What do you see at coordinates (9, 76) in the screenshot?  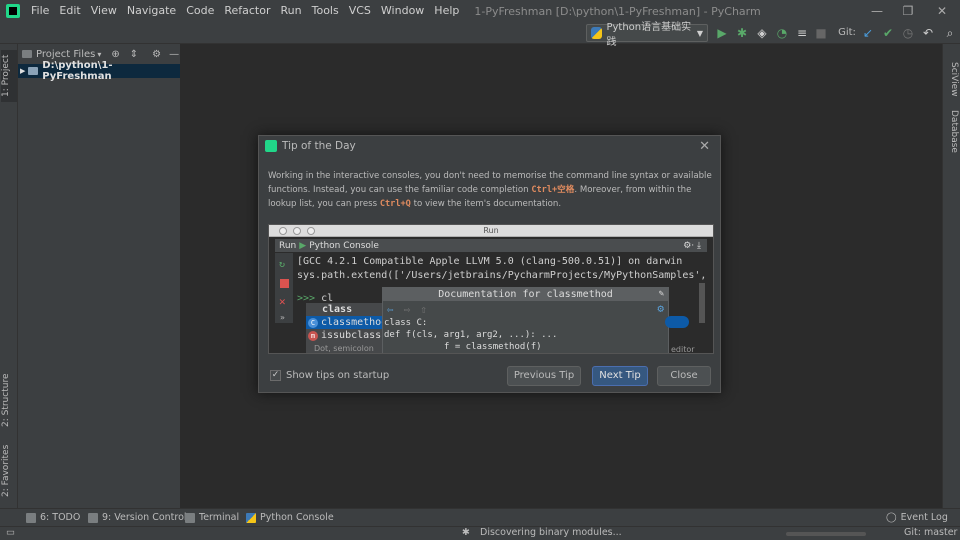 I see `tab-project: 1: Project` at bounding box center [9, 76].